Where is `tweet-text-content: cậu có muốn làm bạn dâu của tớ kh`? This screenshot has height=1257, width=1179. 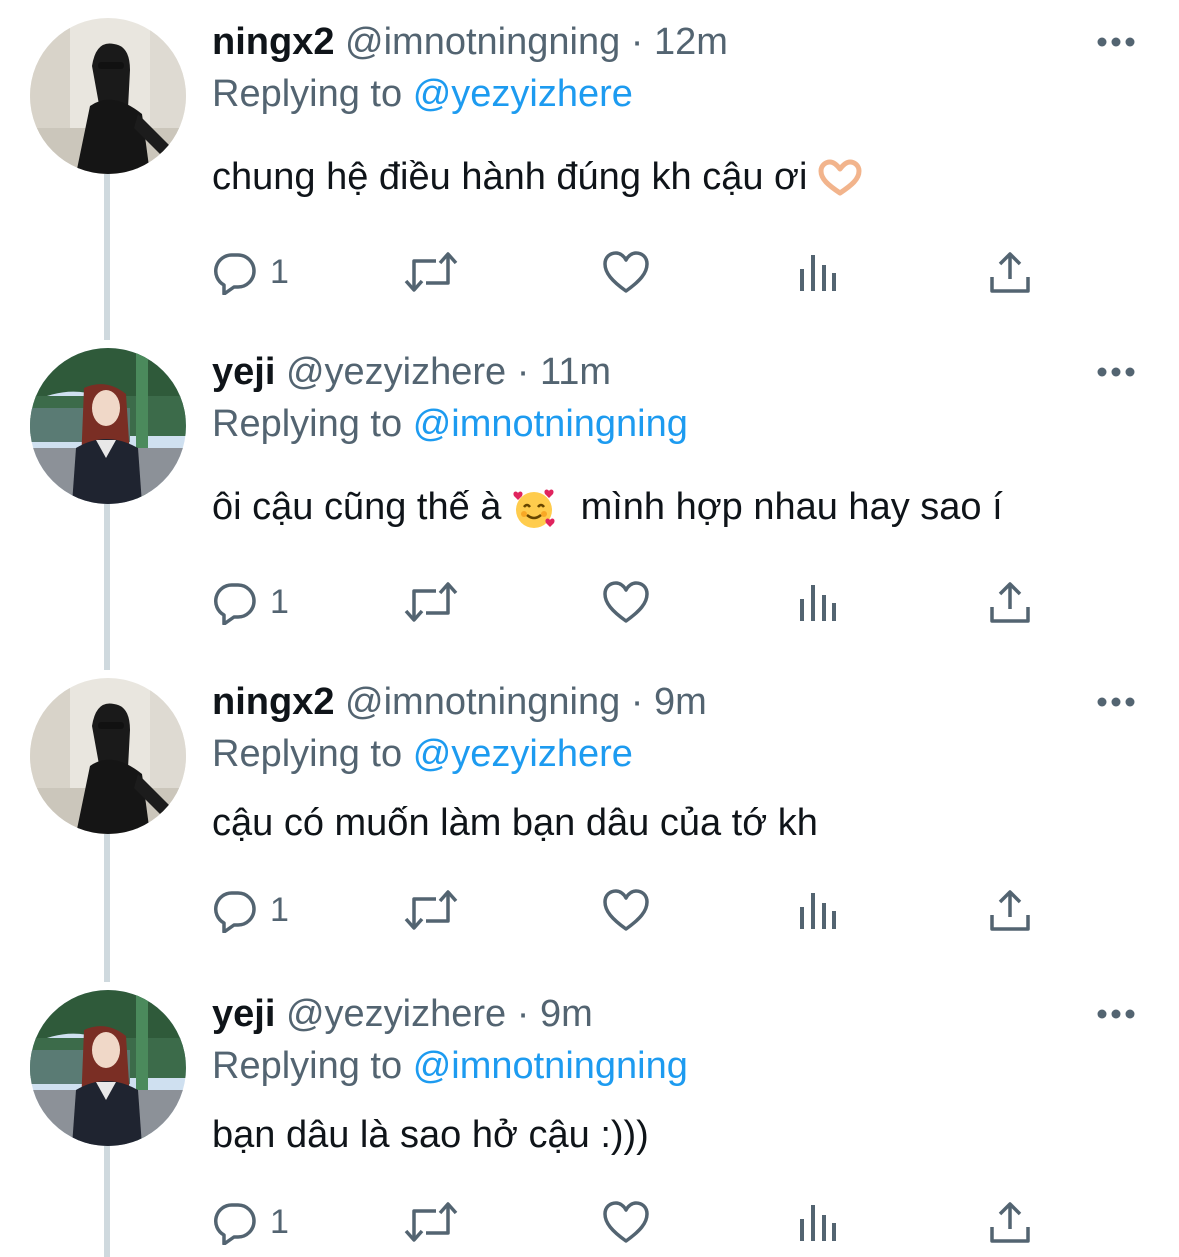 tweet-text-content: cậu có muốn làm bạn dâu của tớ kh is located at coordinates (515, 823).